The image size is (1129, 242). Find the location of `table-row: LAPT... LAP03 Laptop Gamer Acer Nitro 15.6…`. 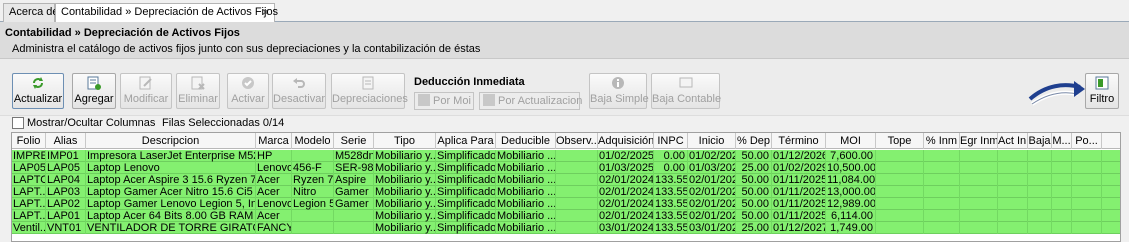

table-row: LAPT... LAP03 Laptop Gamer Acer Nitro 15.6… is located at coordinates (566, 192).